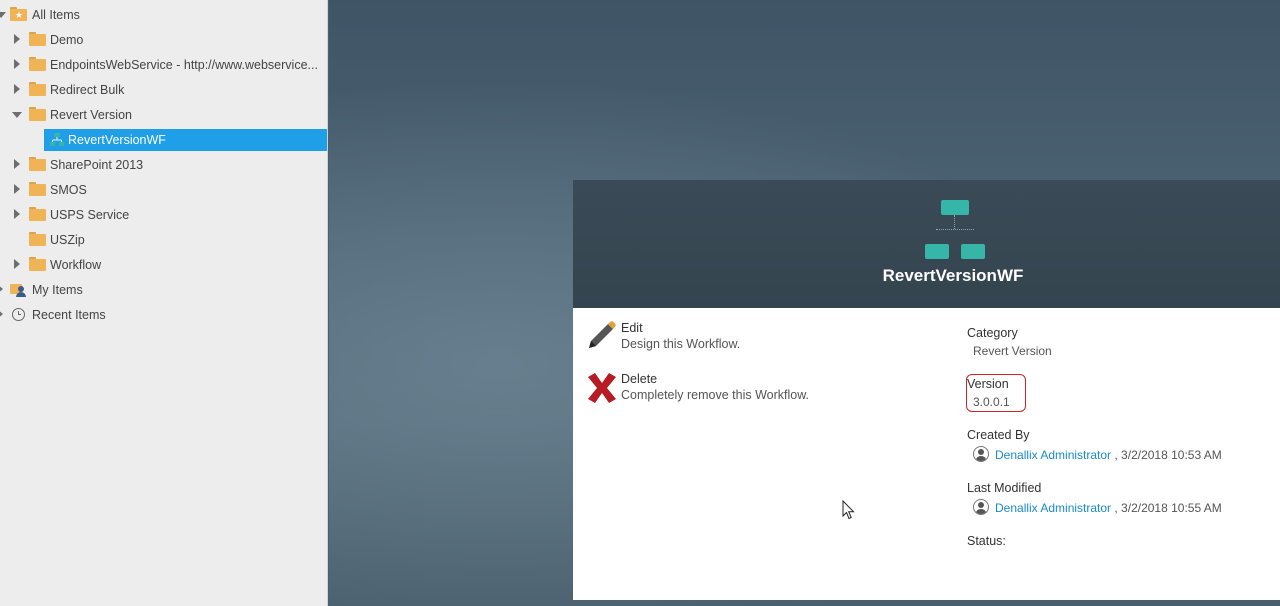  Describe the element at coordinates (953, 275) in the screenshot. I see `item-title: RevertVersionWF` at that location.